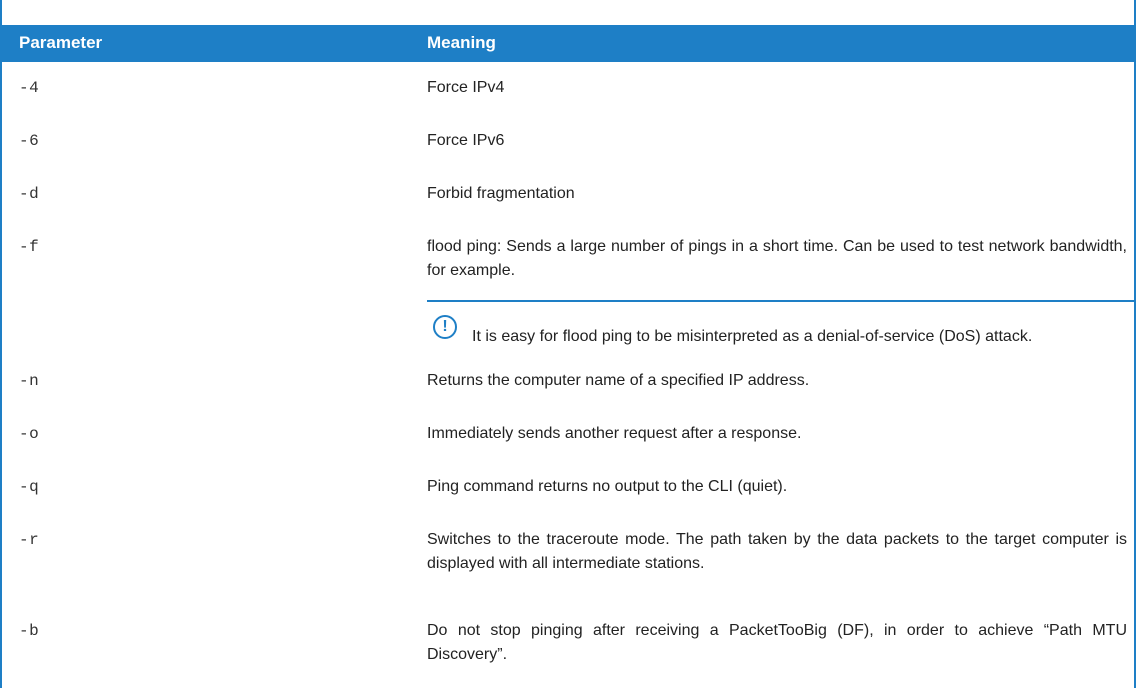 The height and width of the screenshot is (688, 1136). I want to click on param-cell: -q, so click(29, 487).